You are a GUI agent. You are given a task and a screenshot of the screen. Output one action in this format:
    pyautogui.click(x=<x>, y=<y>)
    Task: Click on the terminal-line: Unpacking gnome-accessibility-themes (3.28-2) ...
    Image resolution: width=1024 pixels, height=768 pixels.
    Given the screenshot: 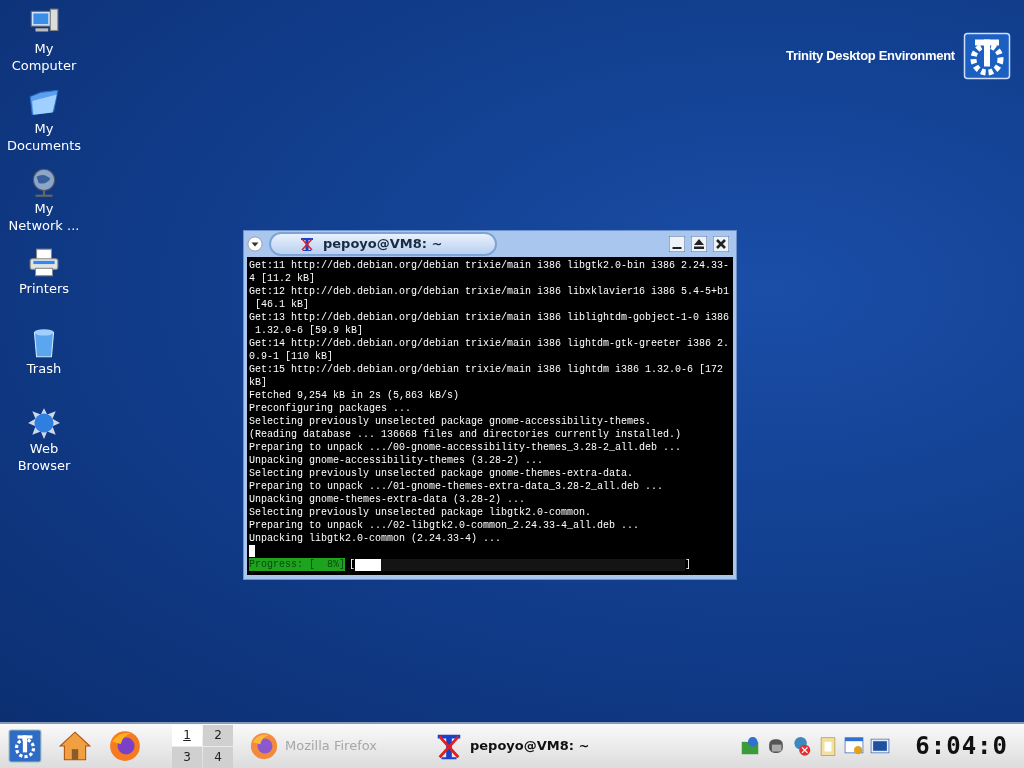 What is the action you would take?
    pyautogui.click(x=397, y=460)
    